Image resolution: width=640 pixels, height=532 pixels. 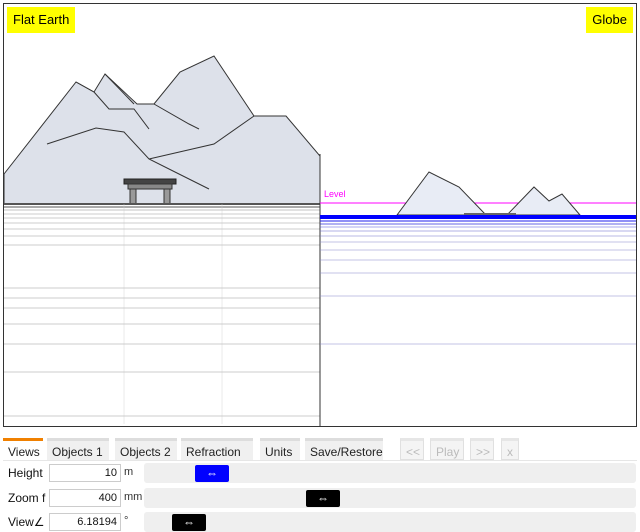 What do you see at coordinates (390, 498) in the screenshot?
I see `zoom-slider: ⇔` at bounding box center [390, 498].